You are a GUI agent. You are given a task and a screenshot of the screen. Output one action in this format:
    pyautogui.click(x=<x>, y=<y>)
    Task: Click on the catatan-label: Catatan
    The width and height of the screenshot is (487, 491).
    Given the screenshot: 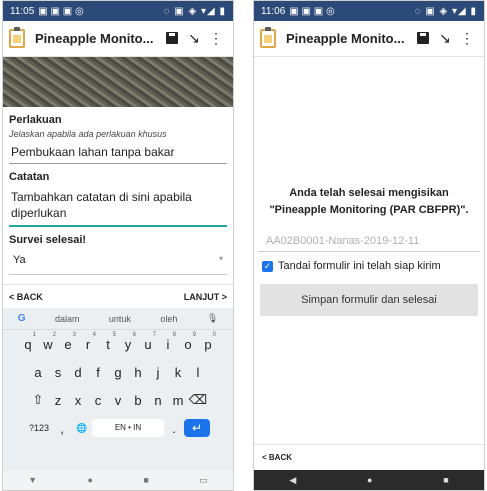 What is the action you would take?
    pyautogui.click(x=29, y=177)
    